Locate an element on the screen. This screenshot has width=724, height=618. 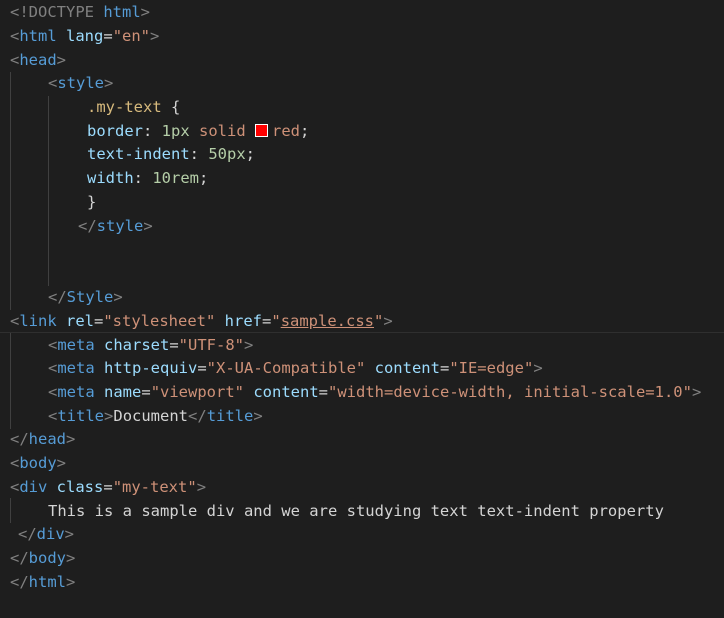
token-tag: Style is located at coordinates (90, 297).